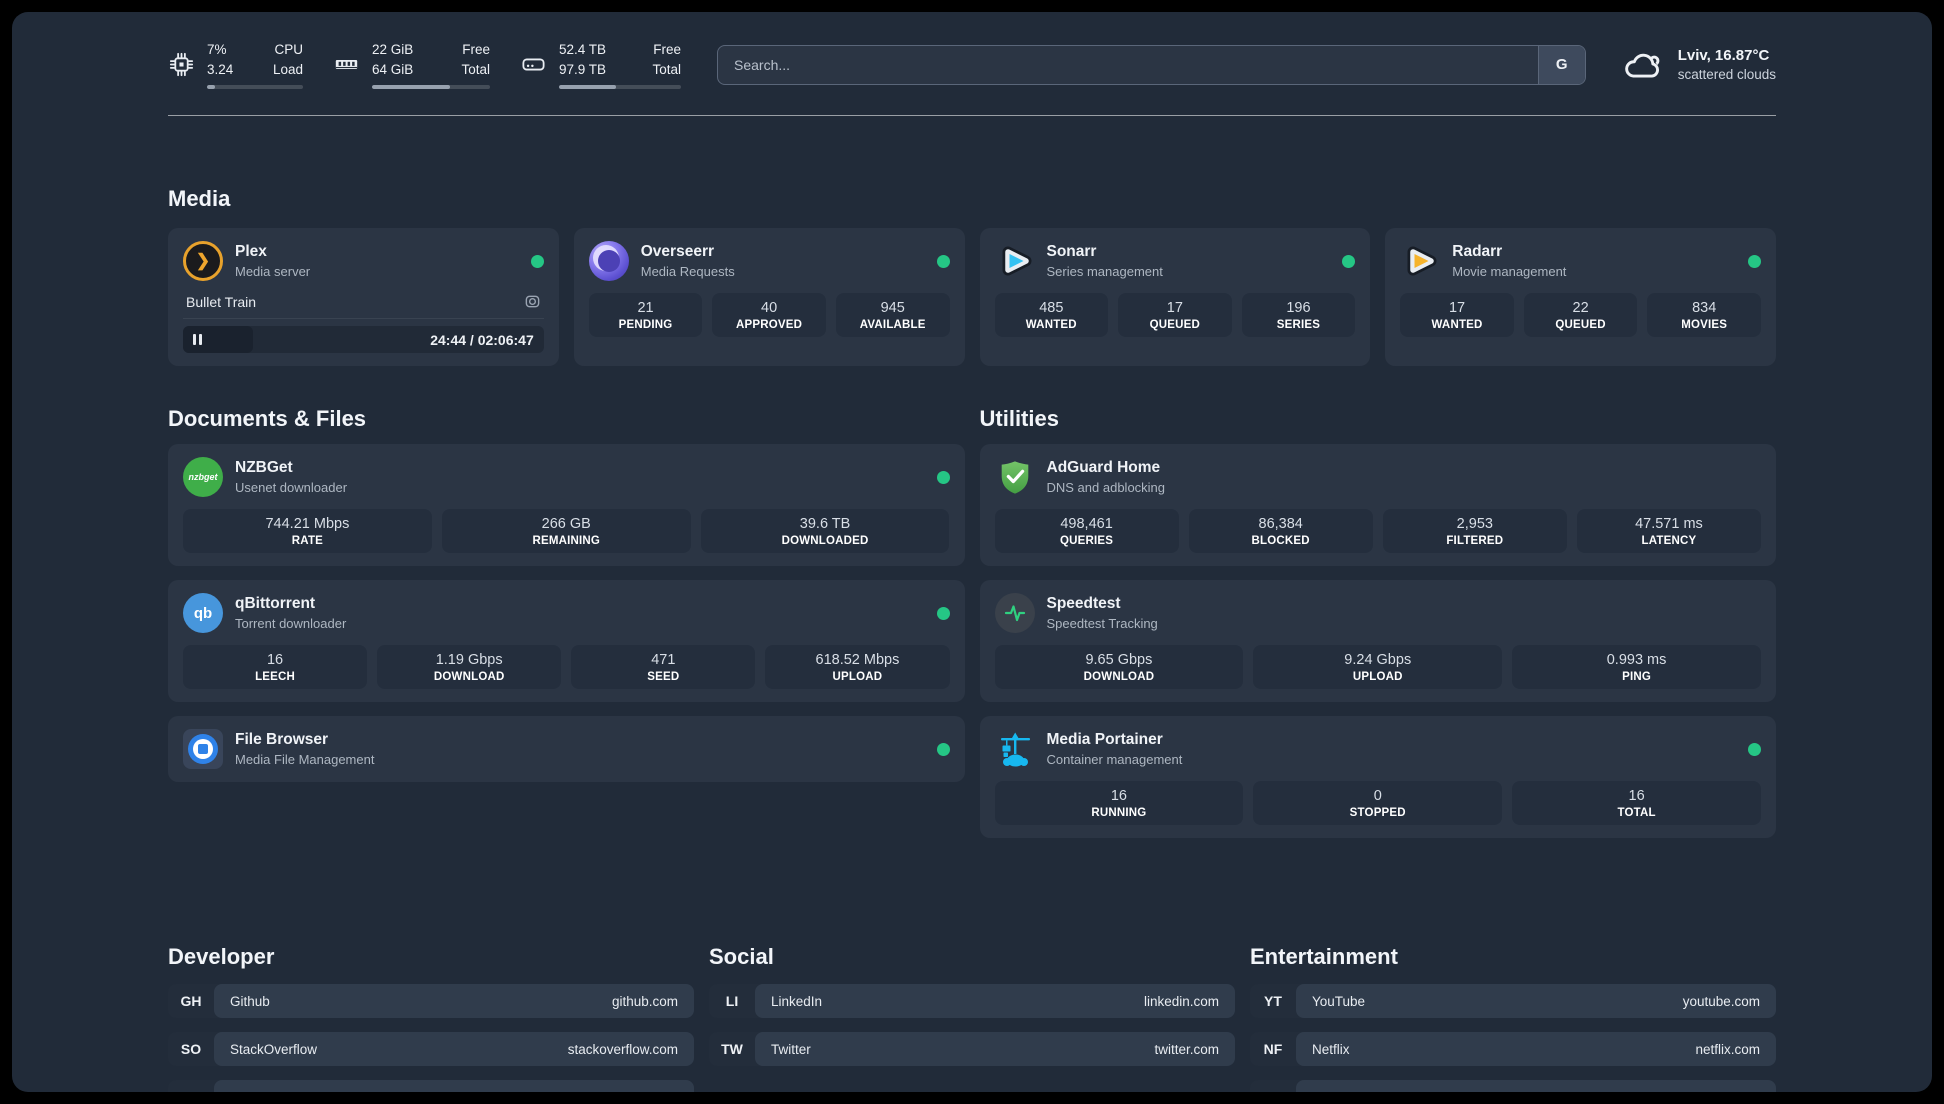 The width and height of the screenshot is (1944, 1104). Describe the element at coordinates (608, 261) in the screenshot. I see `overseerr-icon` at that location.